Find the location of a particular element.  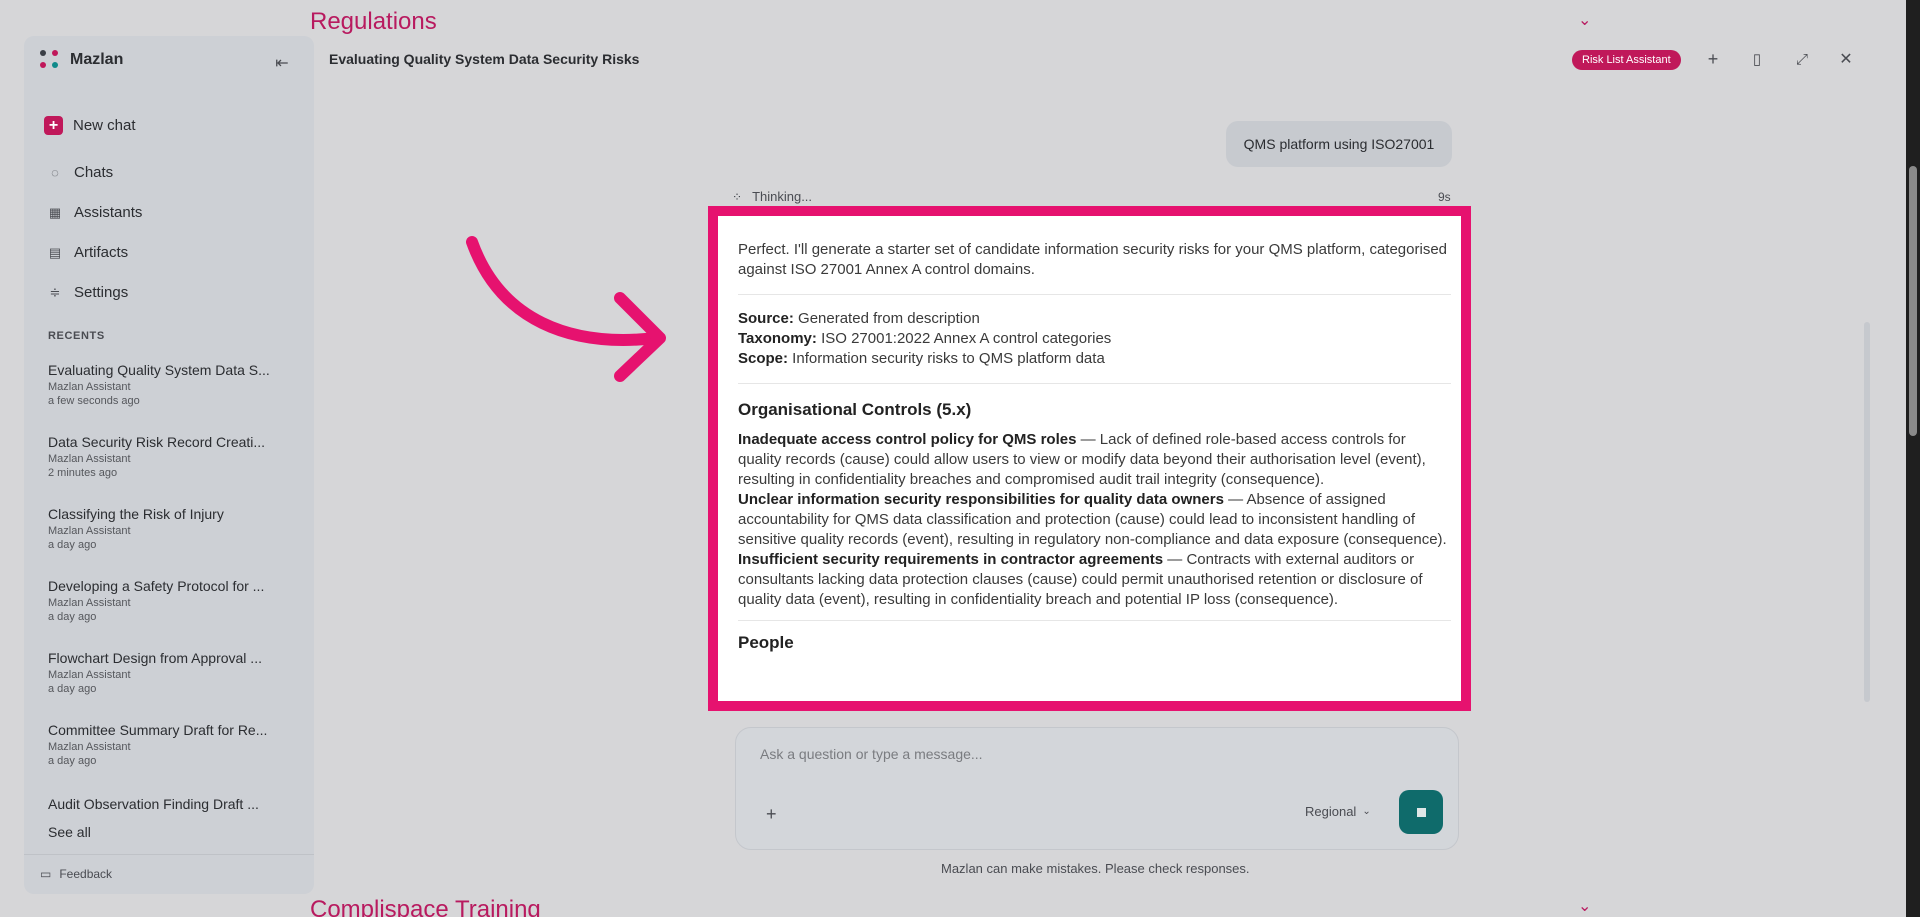

region-select: Regional ⌄ is located at coordinates (1338, 811).